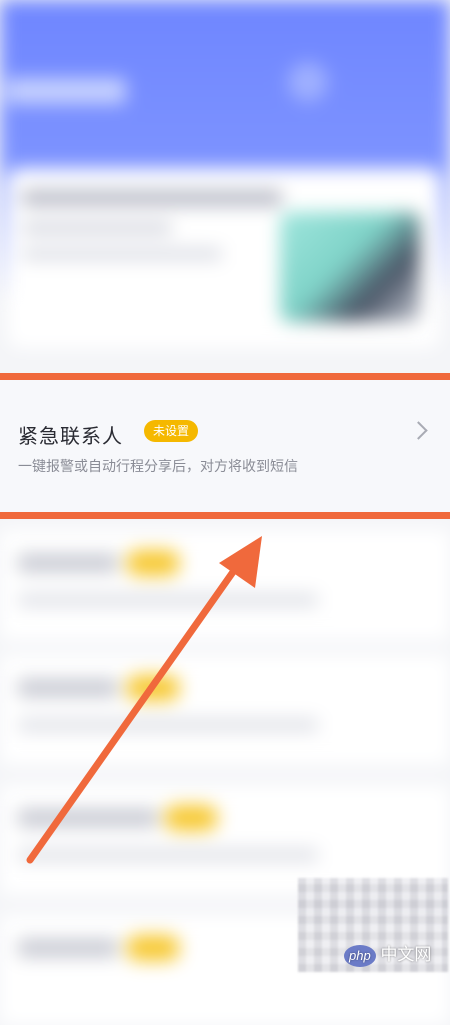 The height and width of the screenshot is (1025, 450). What do you see at coordinates (225, 447) in the screenshot?
I see `emergency-contact-item: 紧急联系人 未设置 一键报警或自动行程分享后，对方将收到短信` at bounding box center [225, 447].